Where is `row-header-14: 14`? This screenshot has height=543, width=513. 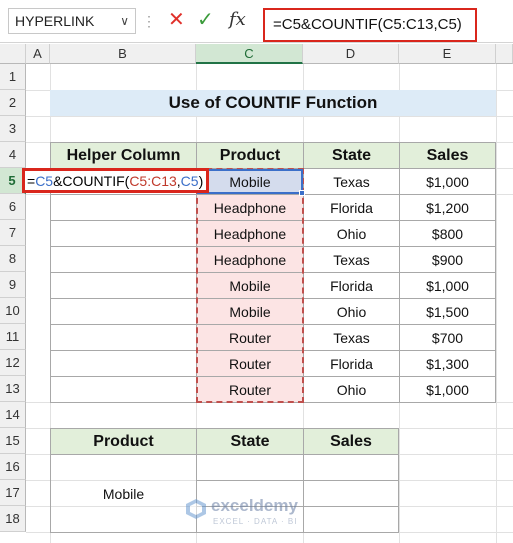 row-header-14: 14 is located at coordinates (13, 415).